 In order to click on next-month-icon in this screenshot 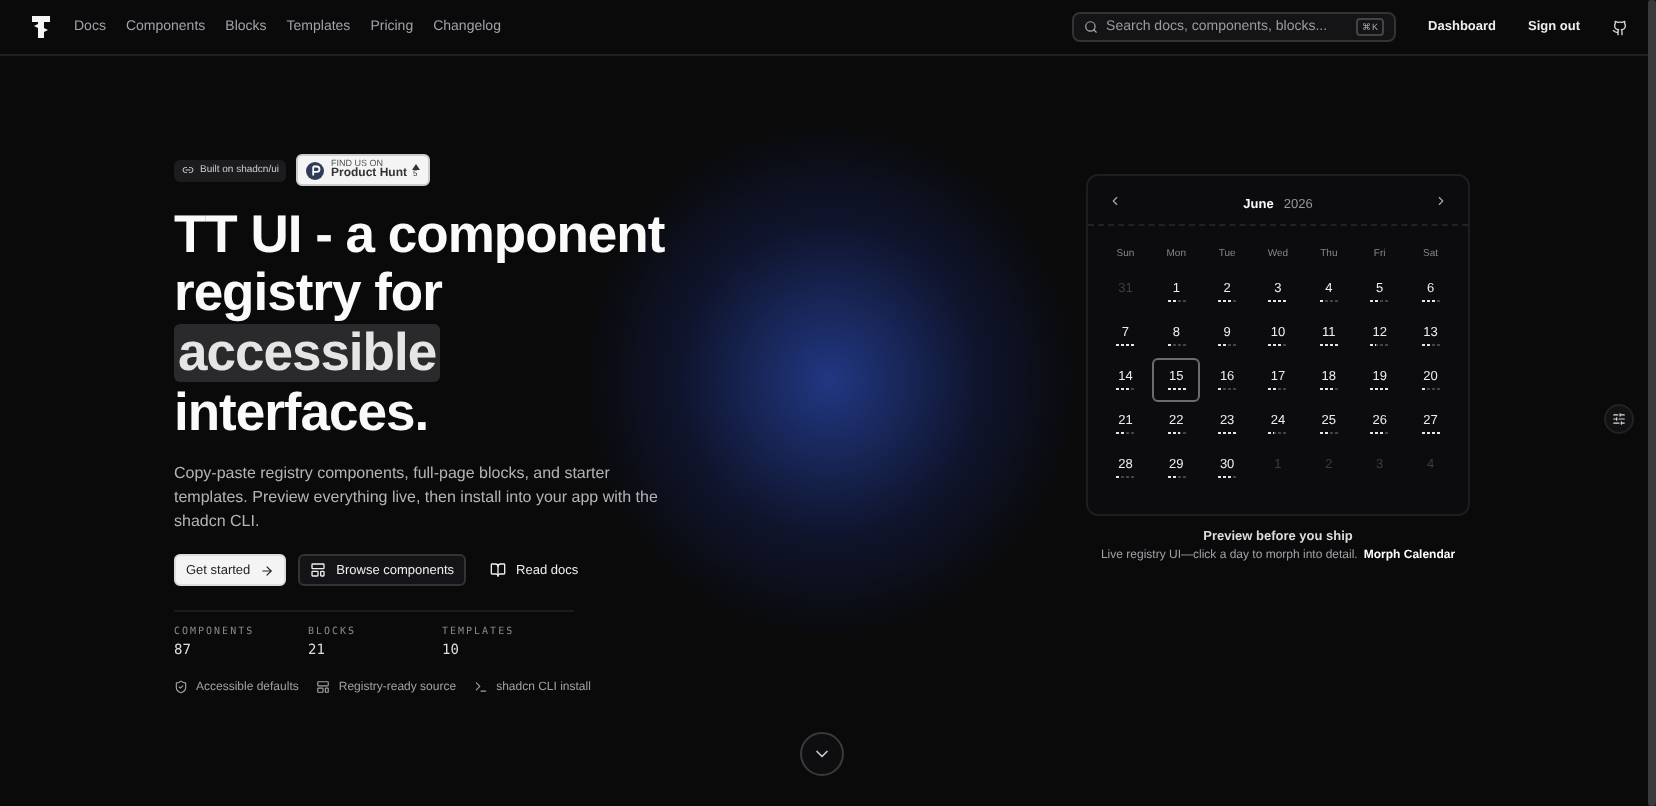, I will do `click(1440, 200)`.